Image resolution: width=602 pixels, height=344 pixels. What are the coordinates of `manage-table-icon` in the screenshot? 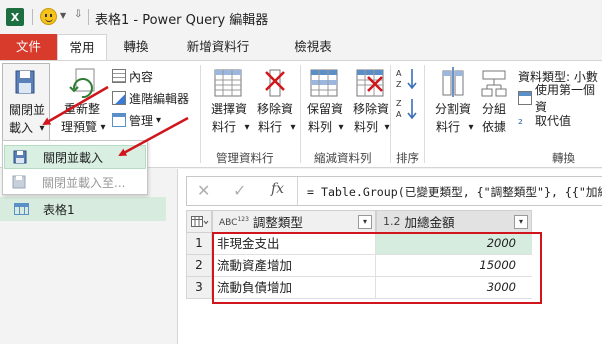 It's located at (119, 120).